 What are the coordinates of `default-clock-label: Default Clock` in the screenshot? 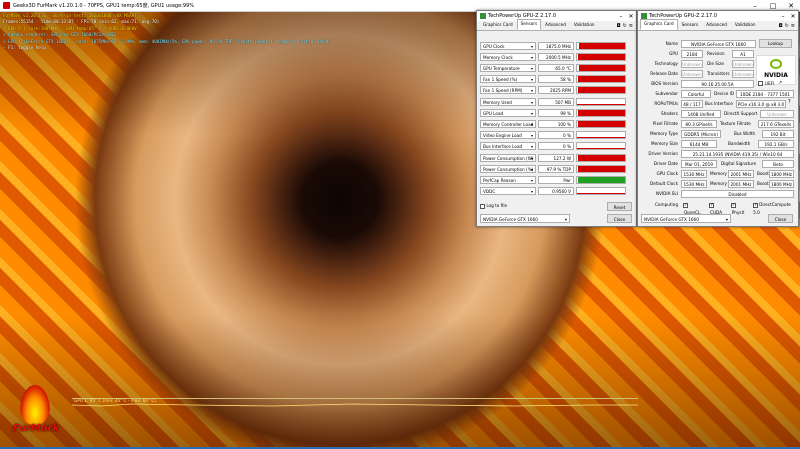 It's located at (663, 183).